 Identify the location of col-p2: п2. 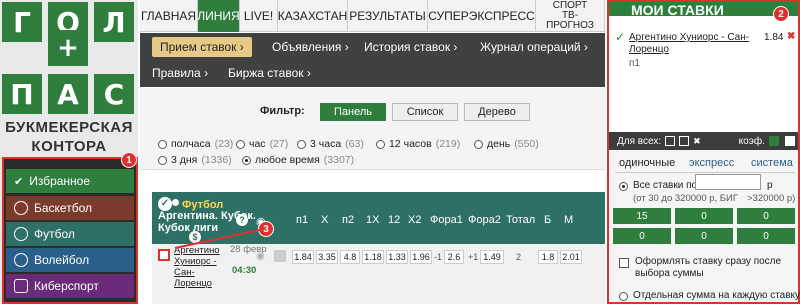
(348, 220).